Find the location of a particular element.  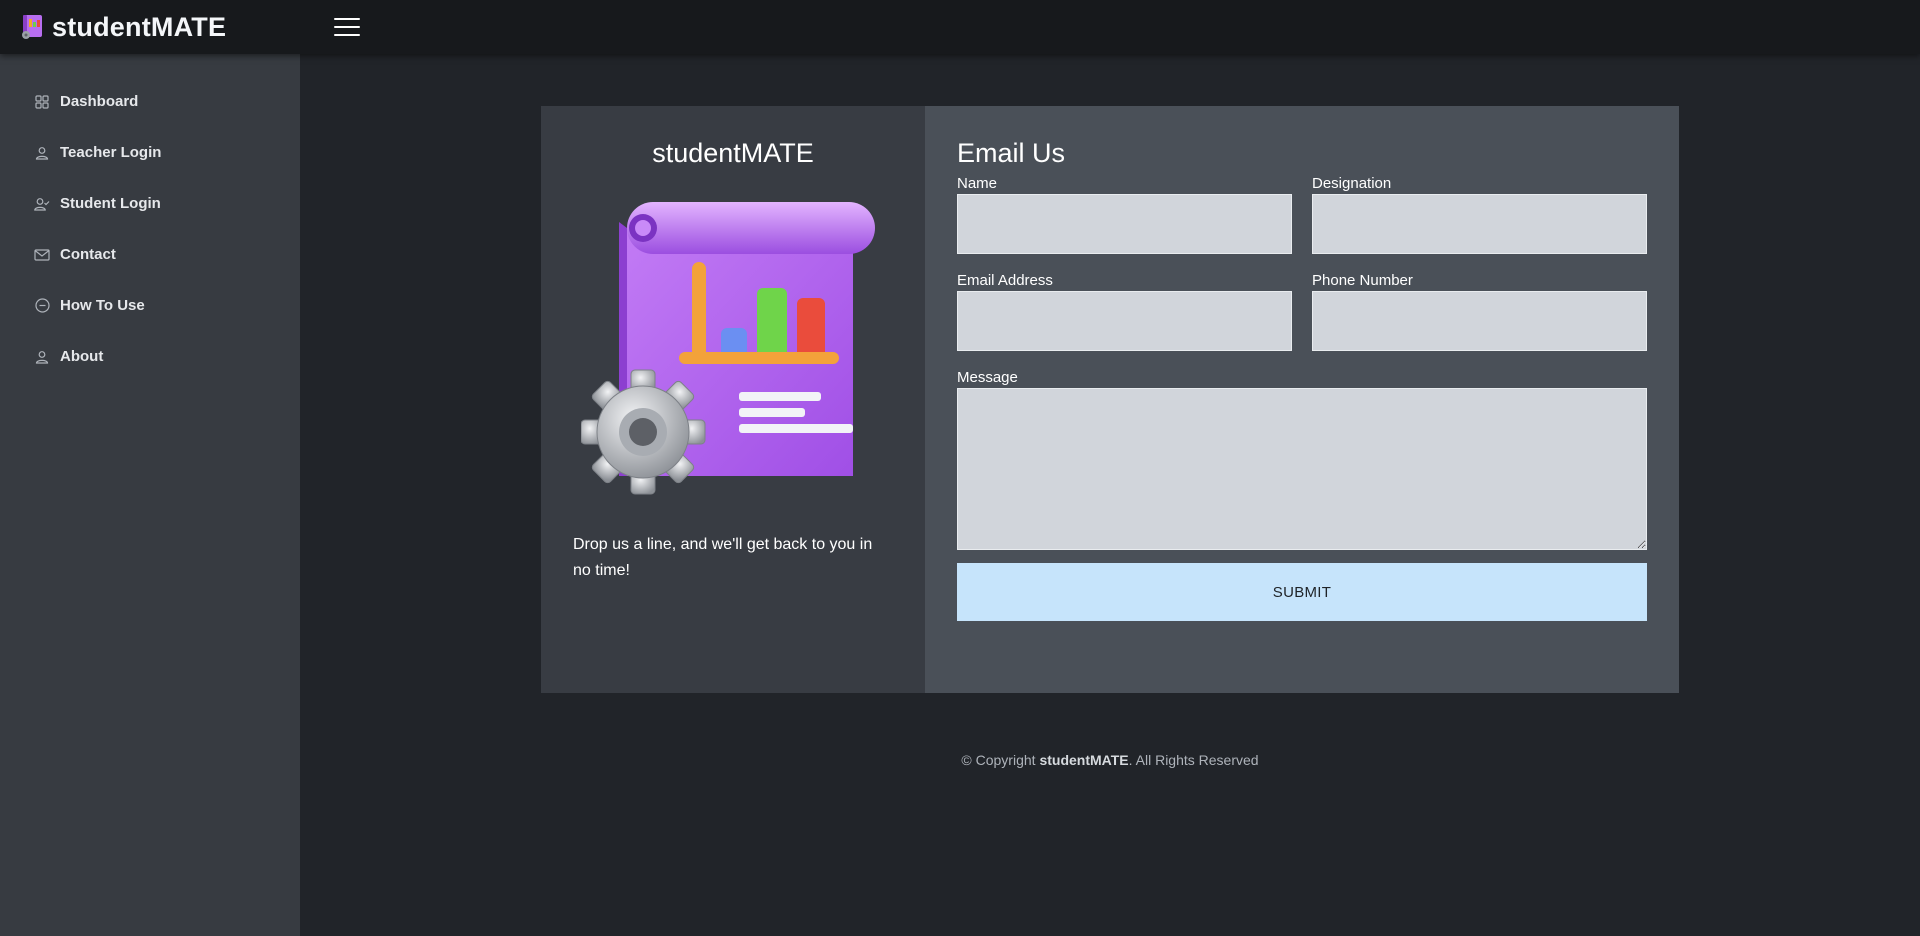

phone-input is located at coordinates (1479, 321).